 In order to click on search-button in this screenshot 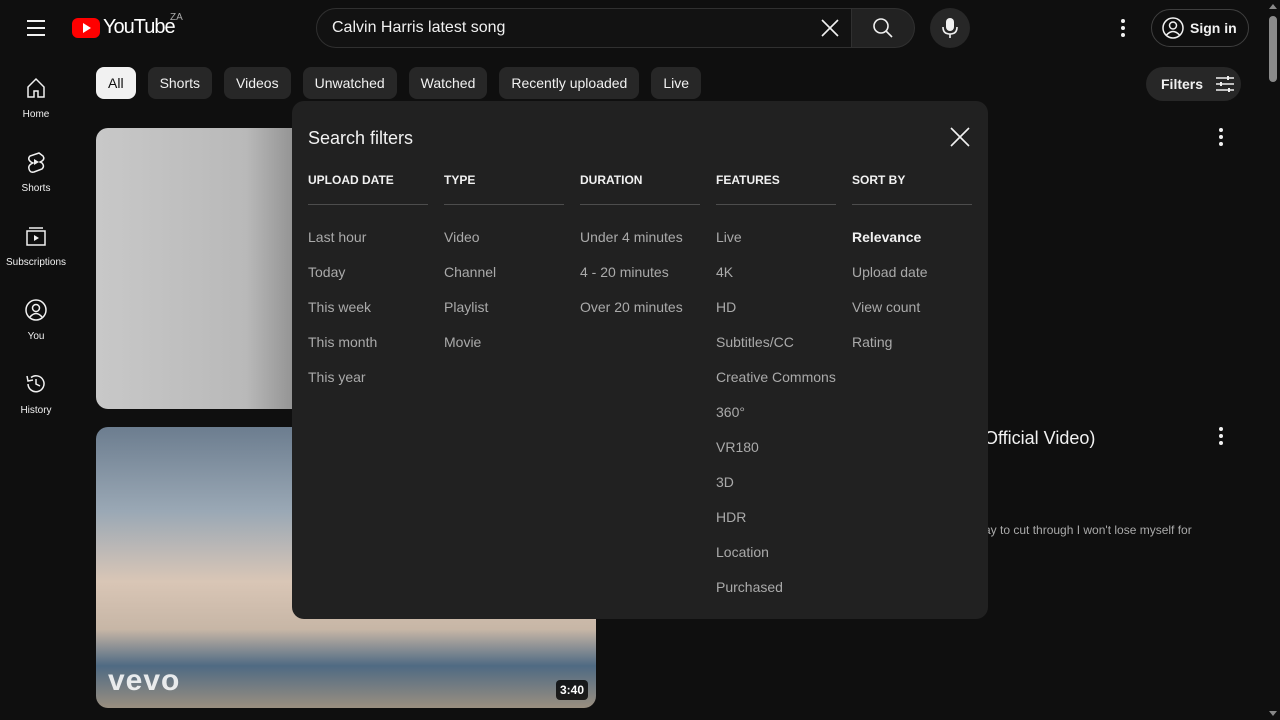, I will do `click(883, 28)`.